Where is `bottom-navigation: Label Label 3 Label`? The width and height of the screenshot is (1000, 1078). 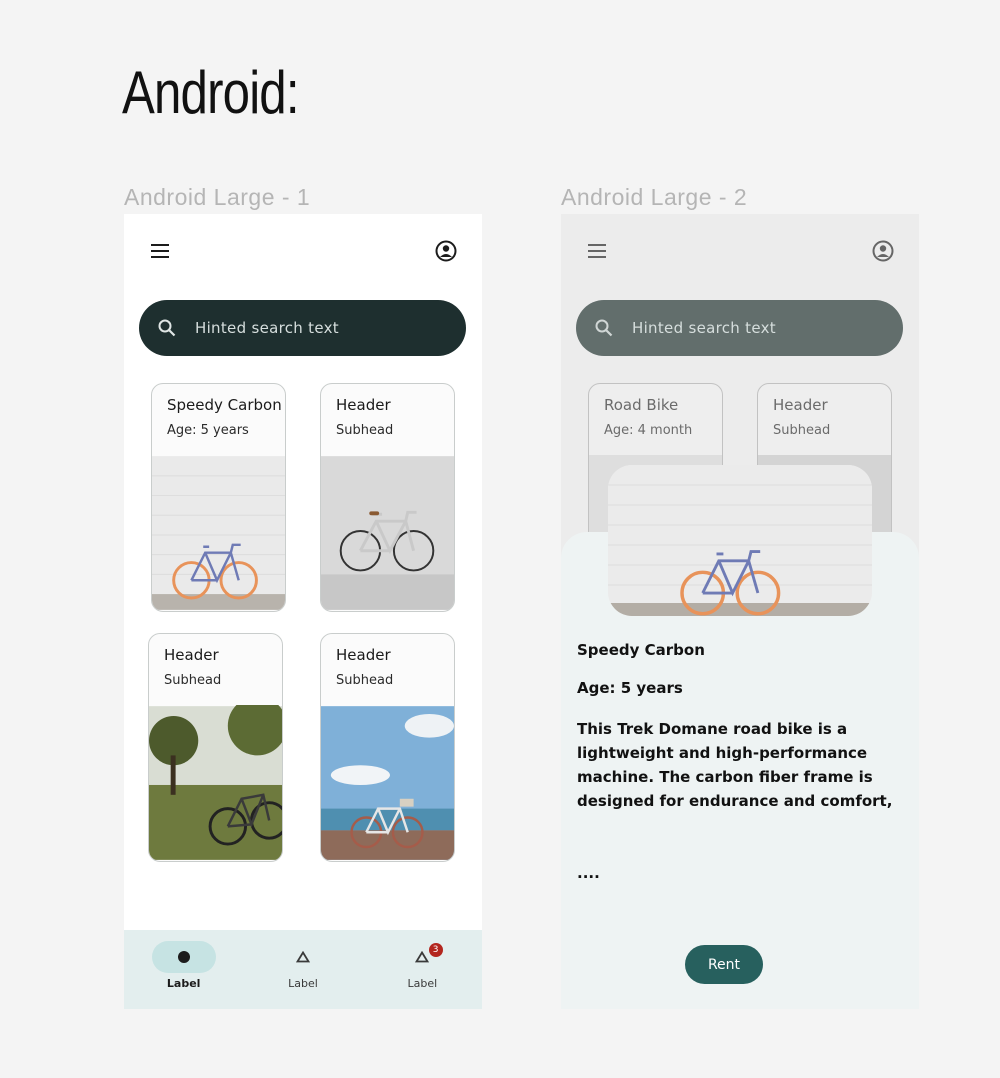 bottom-navigation: Label Label 3 Label is located at coordinates (303, 969).